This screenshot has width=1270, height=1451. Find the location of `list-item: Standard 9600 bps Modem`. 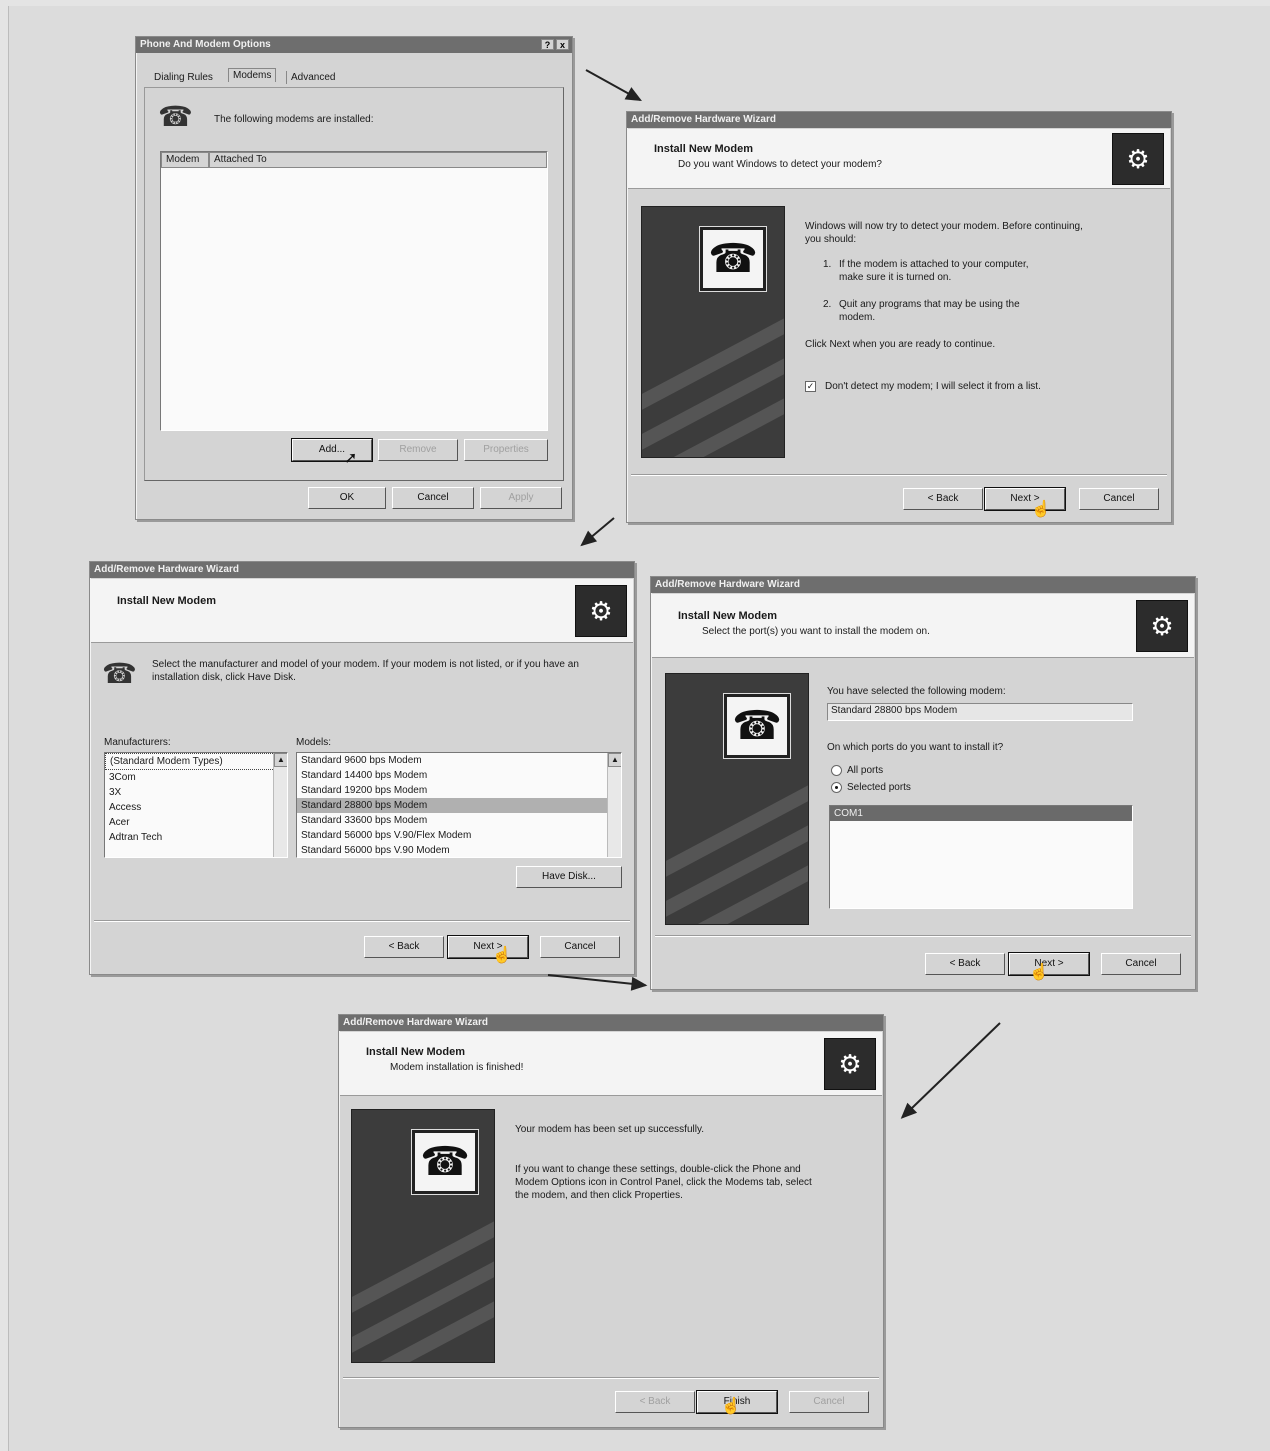

list-item: Standard 9600 bps Modem is located at coordinates (459, 760).